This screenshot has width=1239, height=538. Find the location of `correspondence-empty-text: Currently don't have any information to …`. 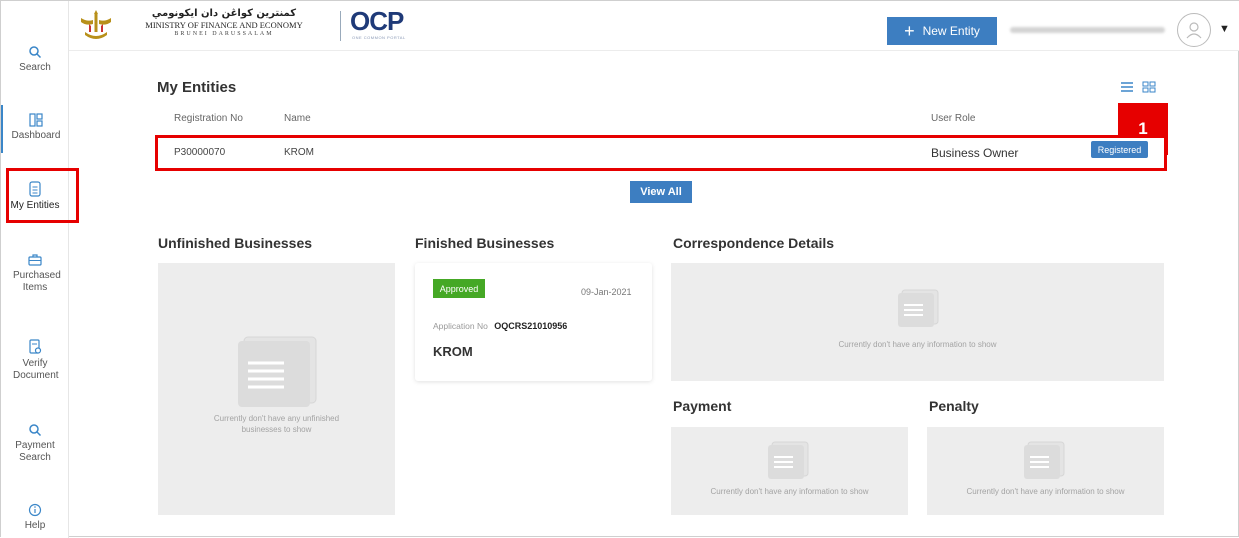

correspondence-empty-text: Currently don't have any information to … is located at coordinates (917, 344).